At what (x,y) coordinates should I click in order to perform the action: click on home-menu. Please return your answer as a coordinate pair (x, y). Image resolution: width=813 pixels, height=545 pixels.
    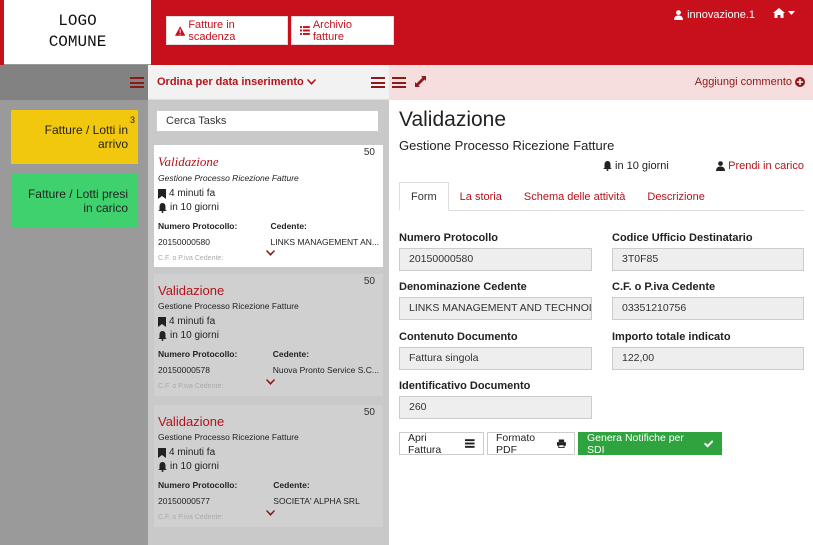
    Looking at the image, I should click on (784, 13).